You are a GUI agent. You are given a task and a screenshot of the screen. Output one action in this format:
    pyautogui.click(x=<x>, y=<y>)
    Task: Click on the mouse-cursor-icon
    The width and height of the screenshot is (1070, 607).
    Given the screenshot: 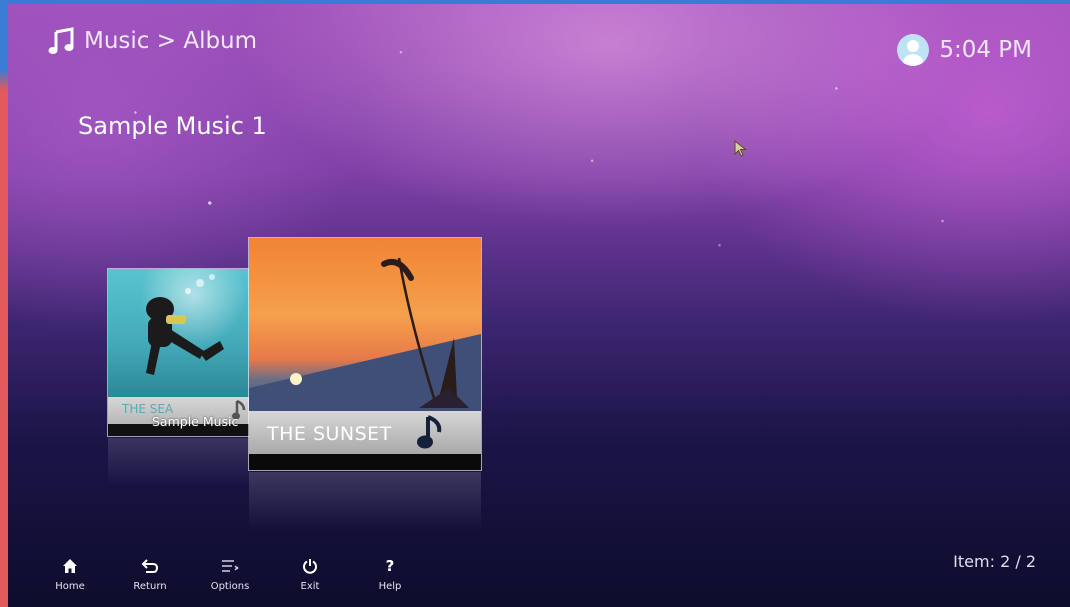 What is the action you would take?
    pyautogui.click(x=740, y=148)
    